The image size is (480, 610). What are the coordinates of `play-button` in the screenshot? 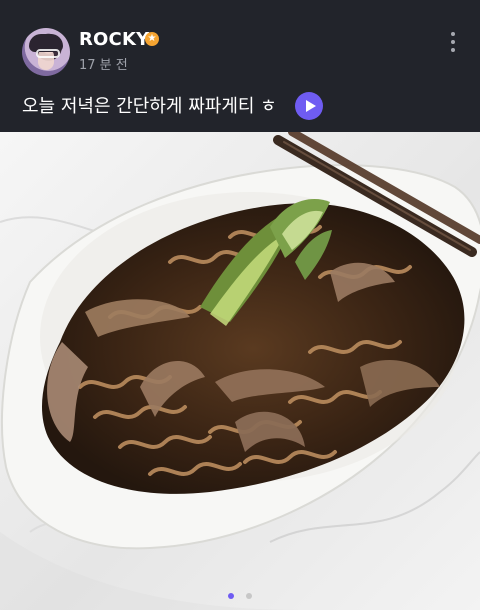 It's located at (309, 106).